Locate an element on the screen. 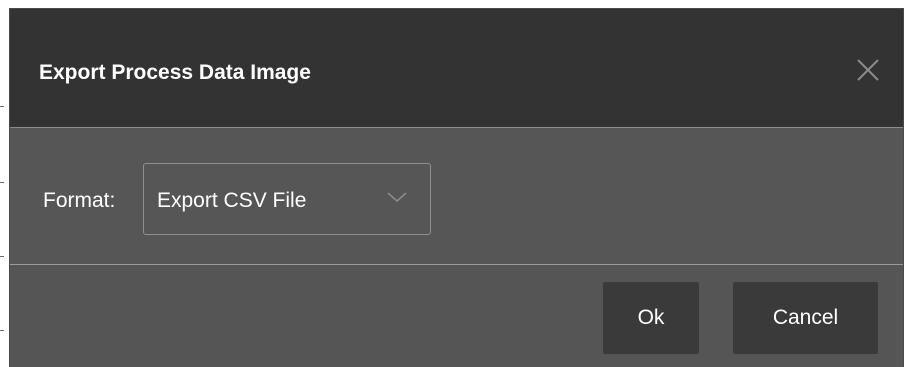 This screenshot has width=912, height=367. ok-button: Ok is located at coordinates (651, 318).